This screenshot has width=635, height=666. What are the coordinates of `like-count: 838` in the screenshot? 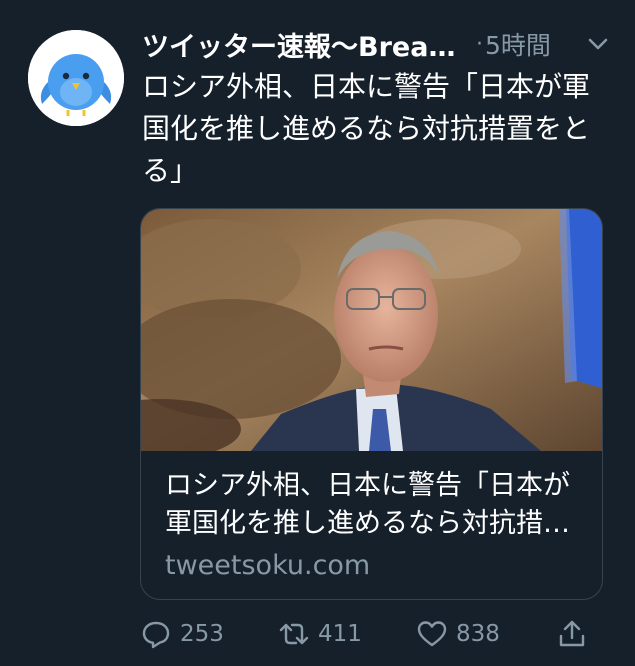 It's located at (478, 634).